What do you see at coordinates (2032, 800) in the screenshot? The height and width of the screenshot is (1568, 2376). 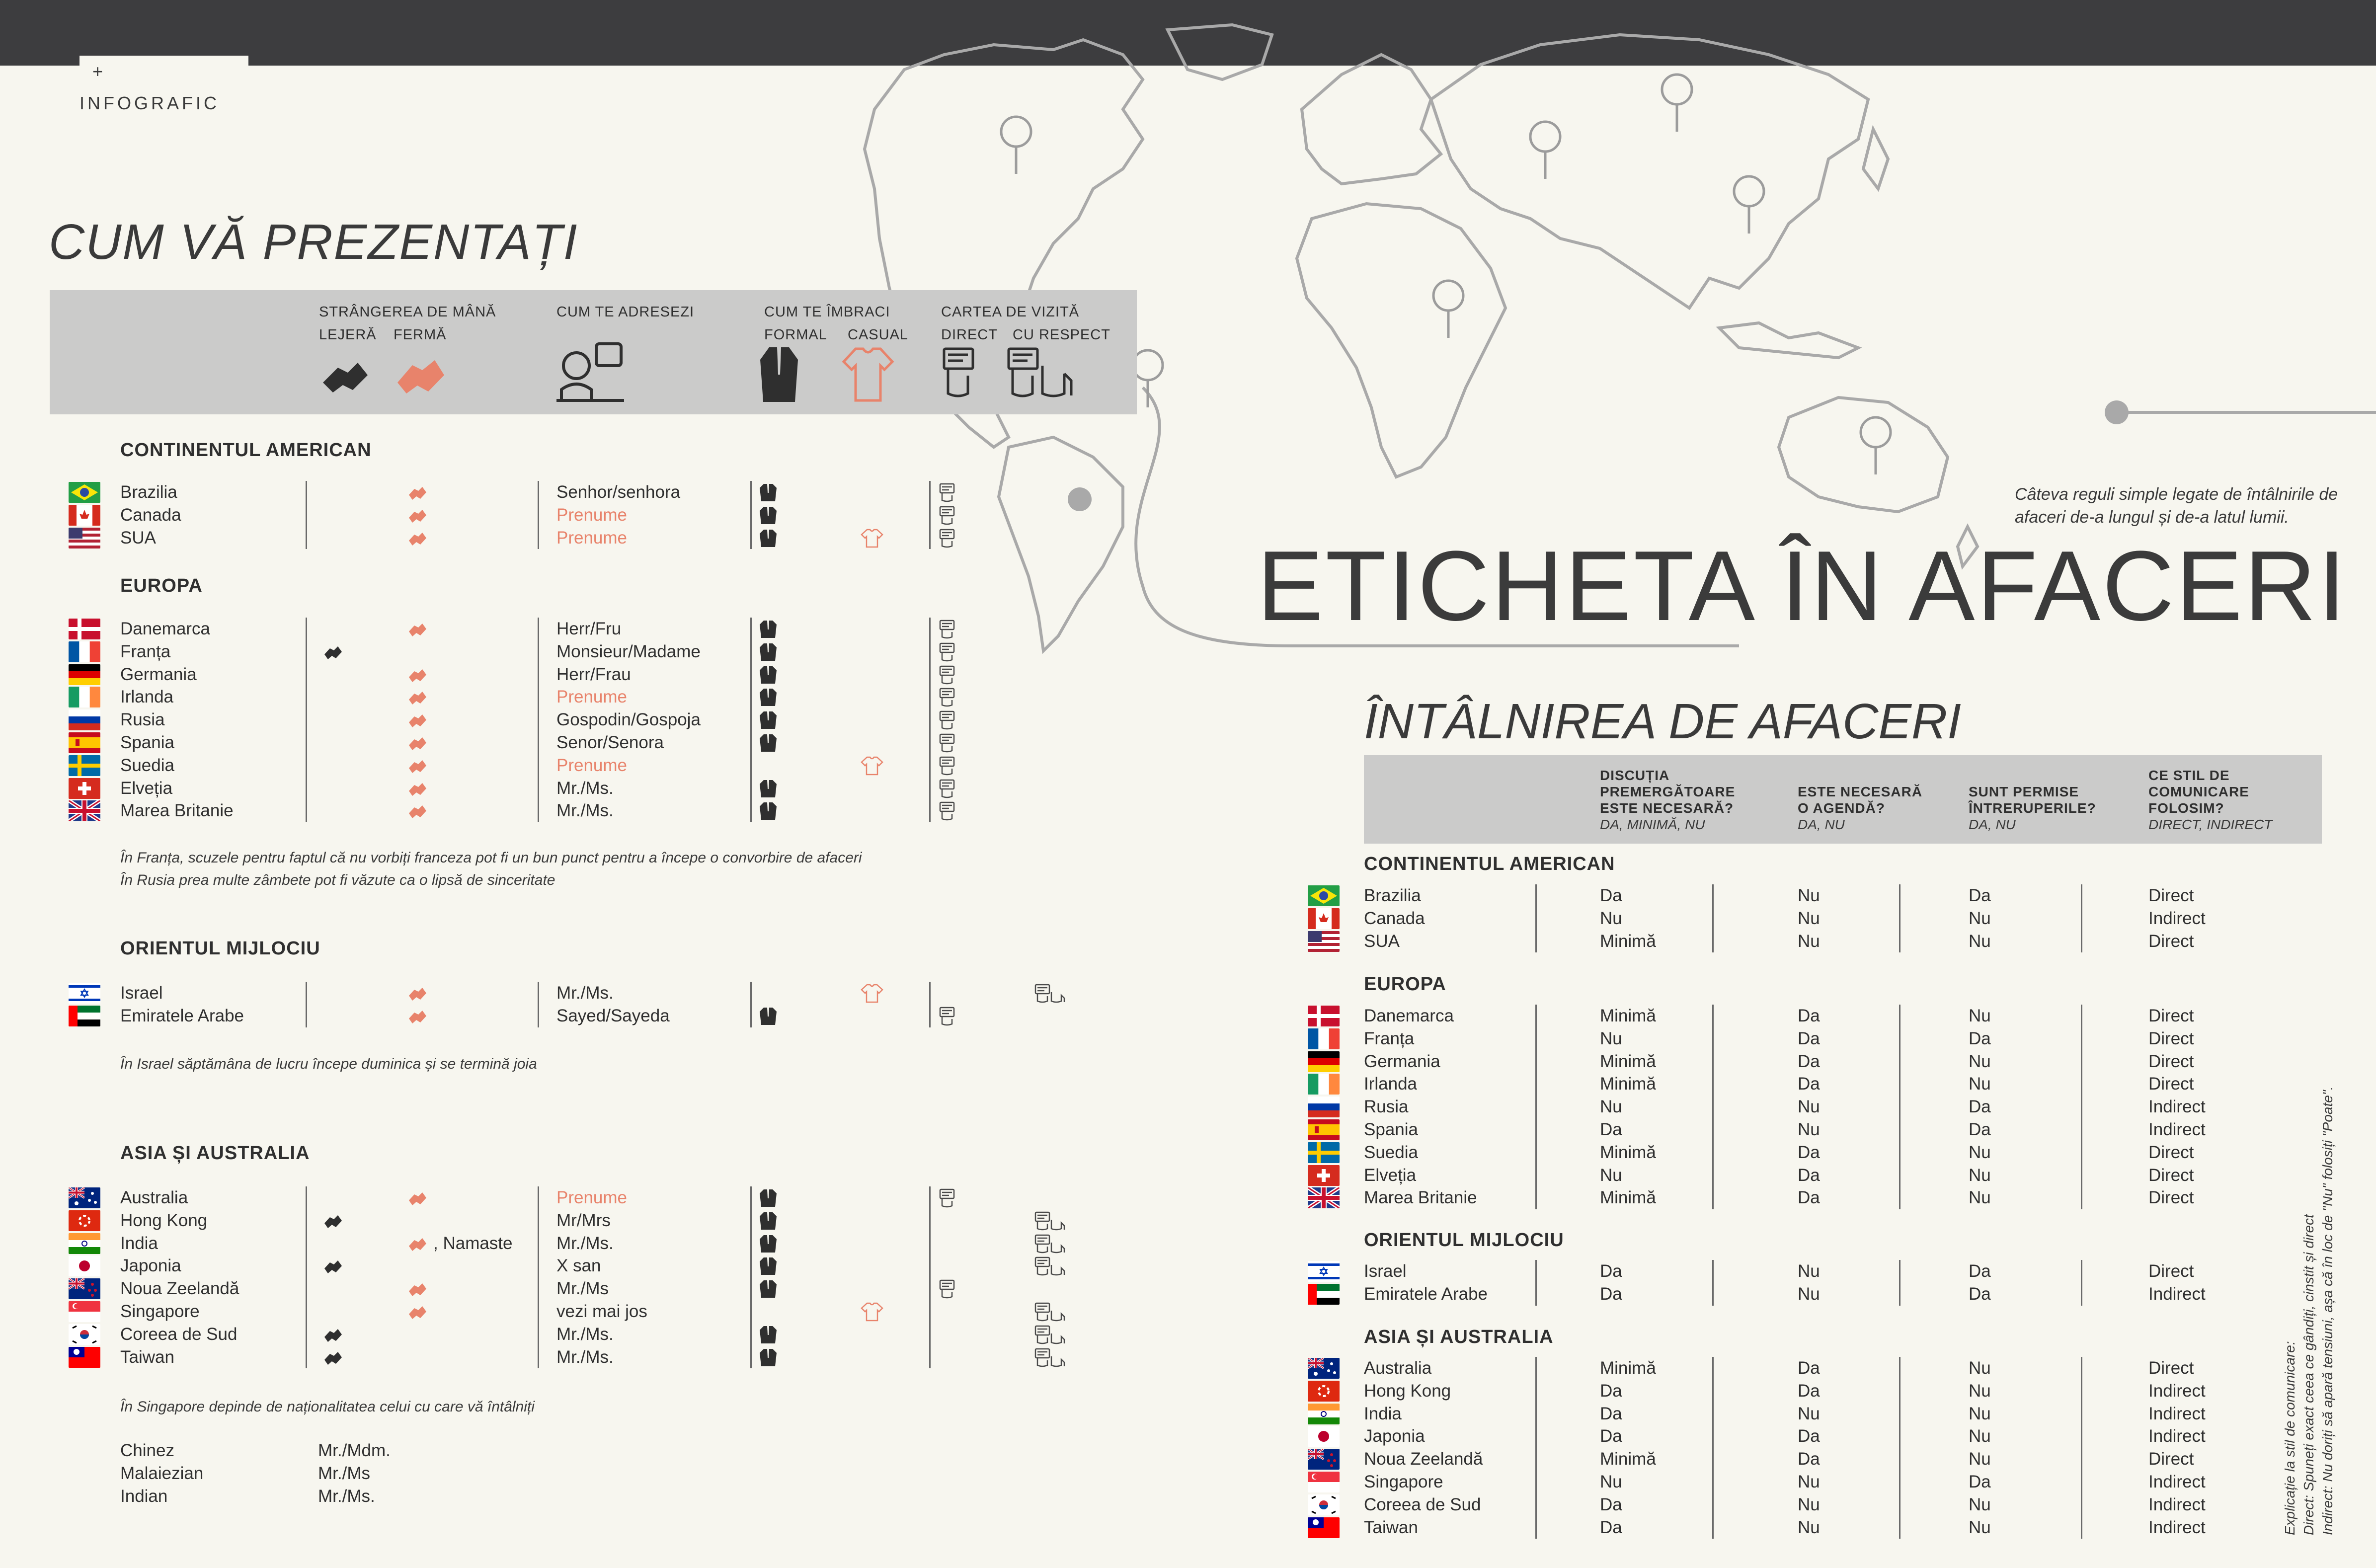 I see `header-q3: SUNT PERMISE ÎNTRERUPERILE?` at bounding box center [2032, 800].